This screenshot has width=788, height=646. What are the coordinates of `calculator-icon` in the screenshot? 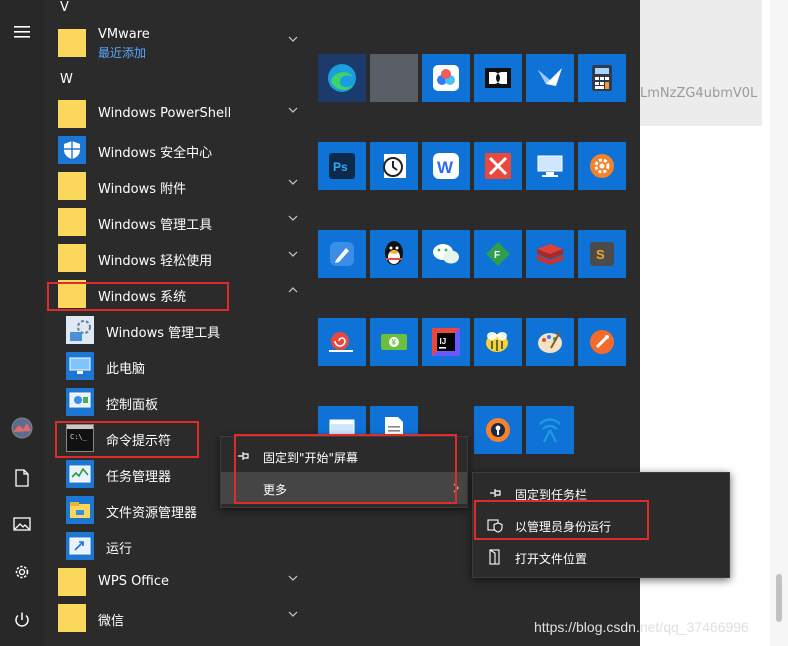 It's located at (602, 78).